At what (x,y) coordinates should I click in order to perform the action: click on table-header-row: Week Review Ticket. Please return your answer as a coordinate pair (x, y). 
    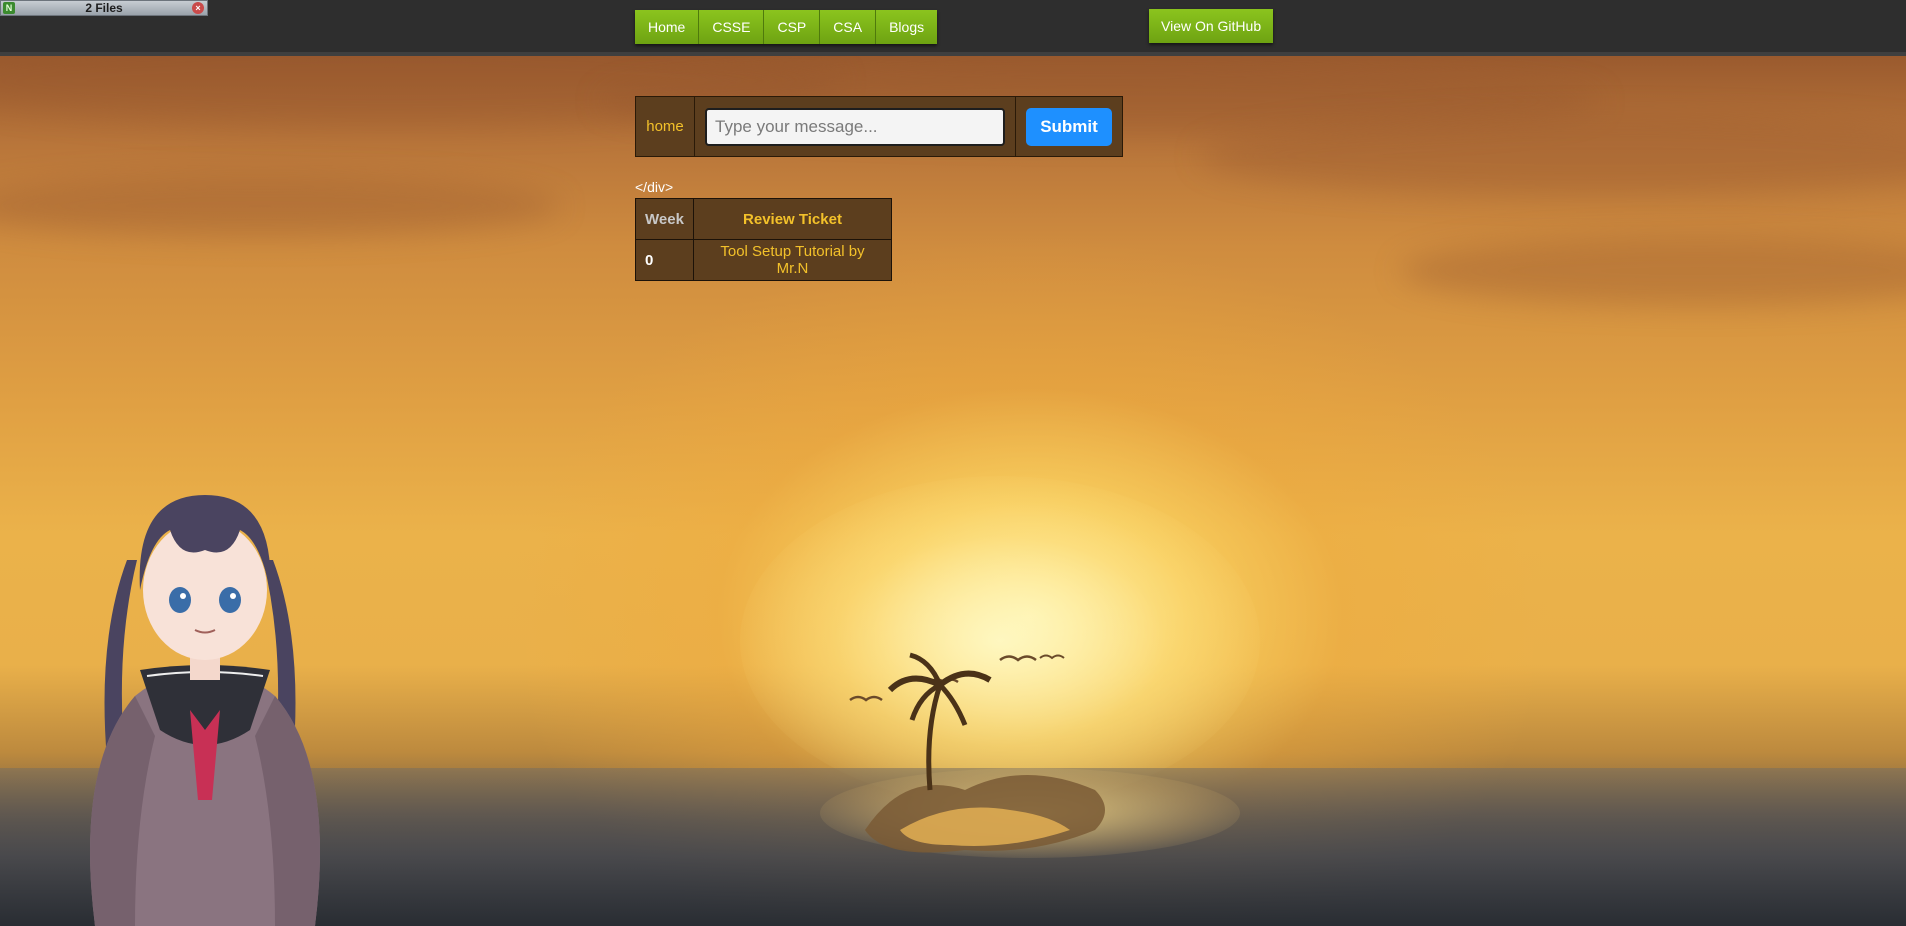
    Looking at the image, I should click on (763, 219).